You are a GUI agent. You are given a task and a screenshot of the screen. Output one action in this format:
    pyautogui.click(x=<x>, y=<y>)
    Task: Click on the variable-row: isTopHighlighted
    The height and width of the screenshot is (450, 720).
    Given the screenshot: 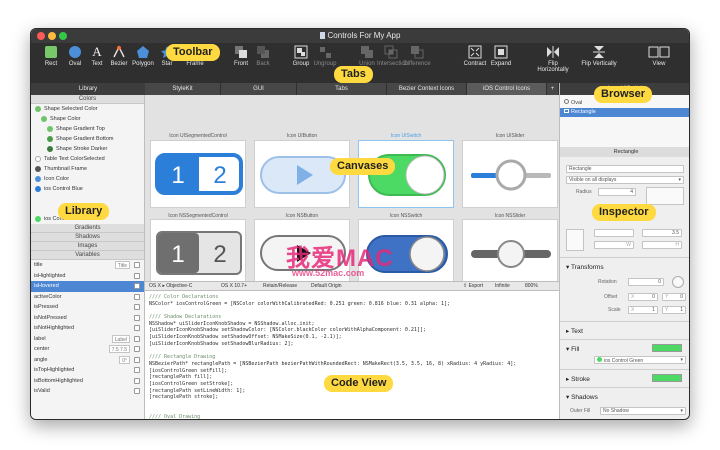 What is the action you would take?
    pyautogui.click(x=87, y=370)
    